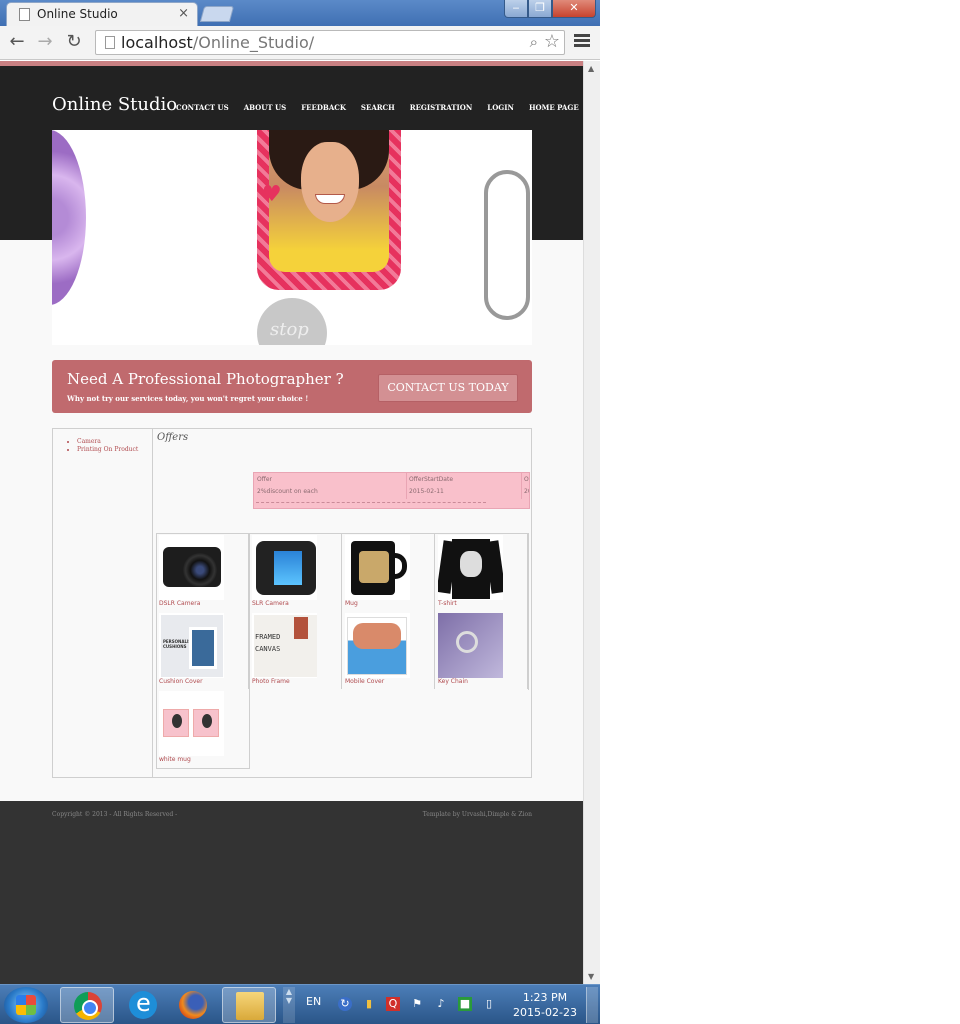  I want to click on canvas-text-line: CANVAS, so click(268, 649).